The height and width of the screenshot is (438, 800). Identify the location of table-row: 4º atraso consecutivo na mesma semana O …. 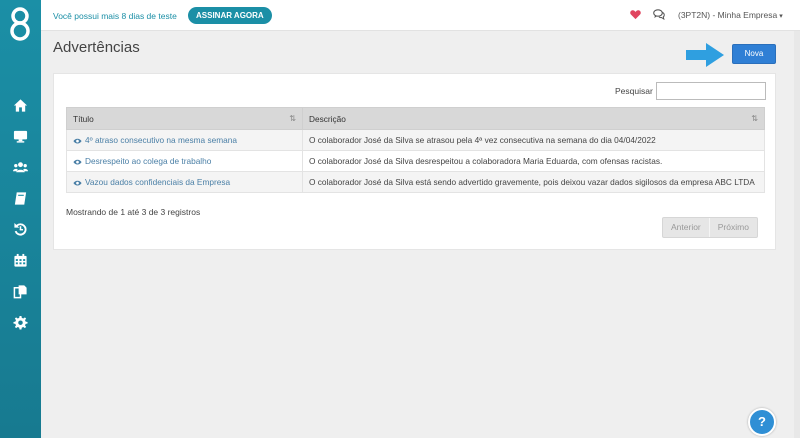
(415, 140).